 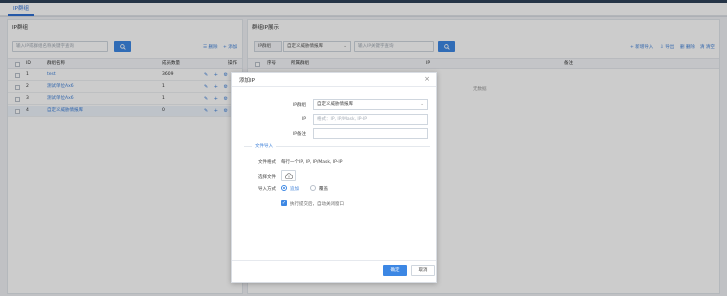 What do you see at coordinates (267, 189) in the screenshot?
I see `import-mode-label: 导入方式` at bounding box center [267, 189].